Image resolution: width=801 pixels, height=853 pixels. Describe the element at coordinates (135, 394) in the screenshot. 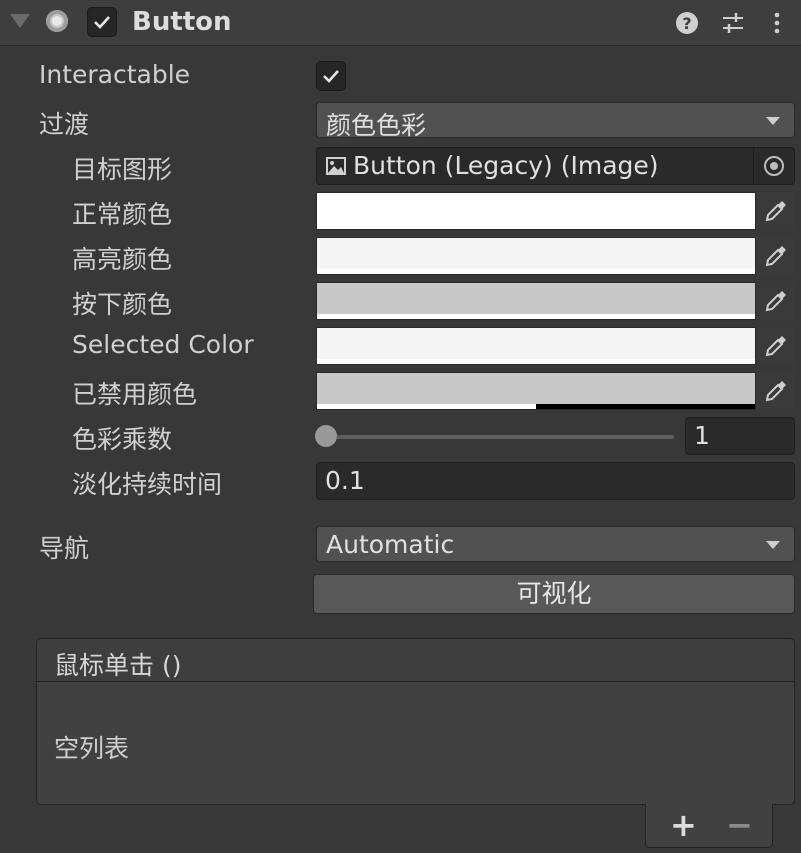

I see `disabled-color-label: 已禁用颜色` at that location.